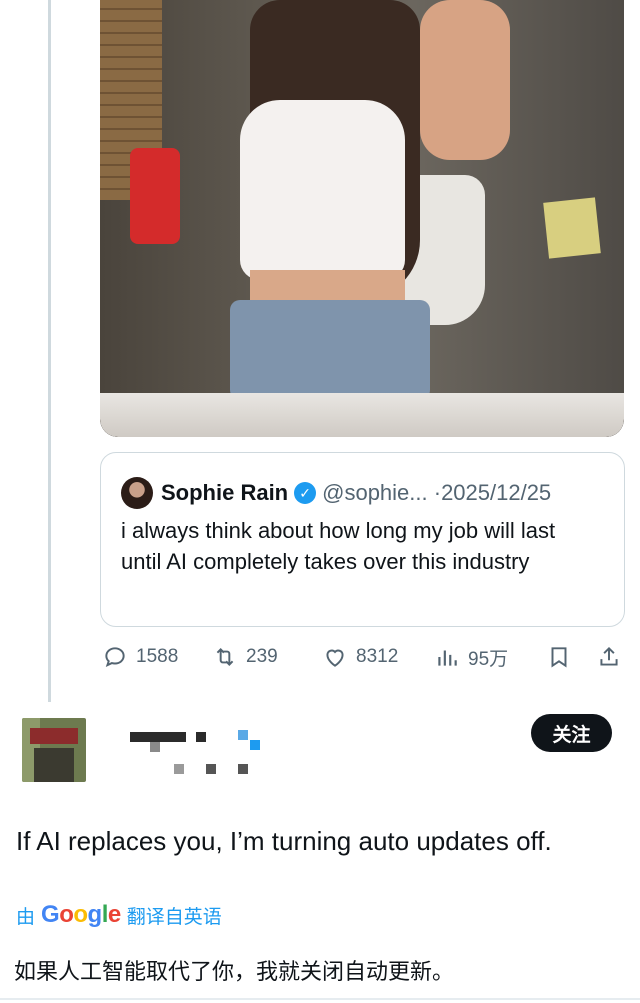 The width and height of the screenshot is (640, 1003). What do you see at coordinates (54, 736) in the screenshot?
I see `avatar-pixel-red` at bounding box center [54, 736].